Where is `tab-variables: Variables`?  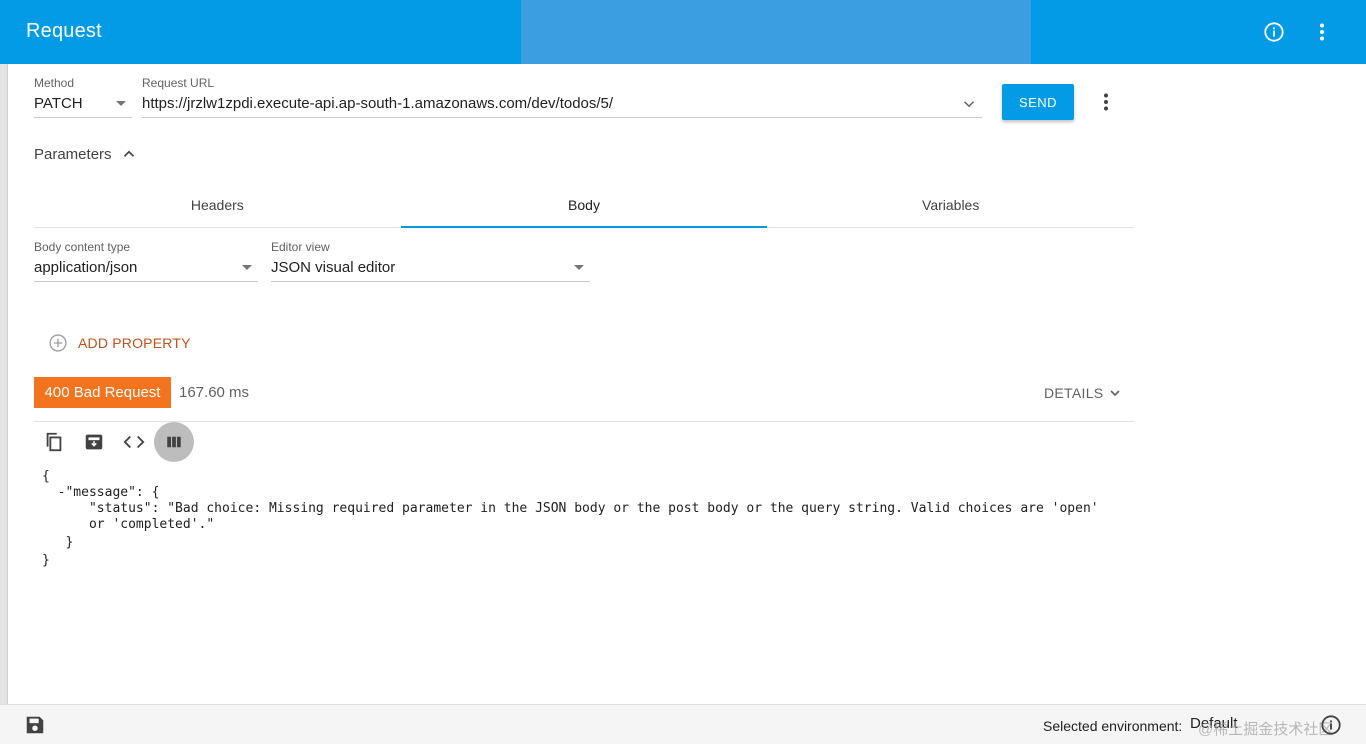 tab-variables: Variables is located at coordinates (950, 204).